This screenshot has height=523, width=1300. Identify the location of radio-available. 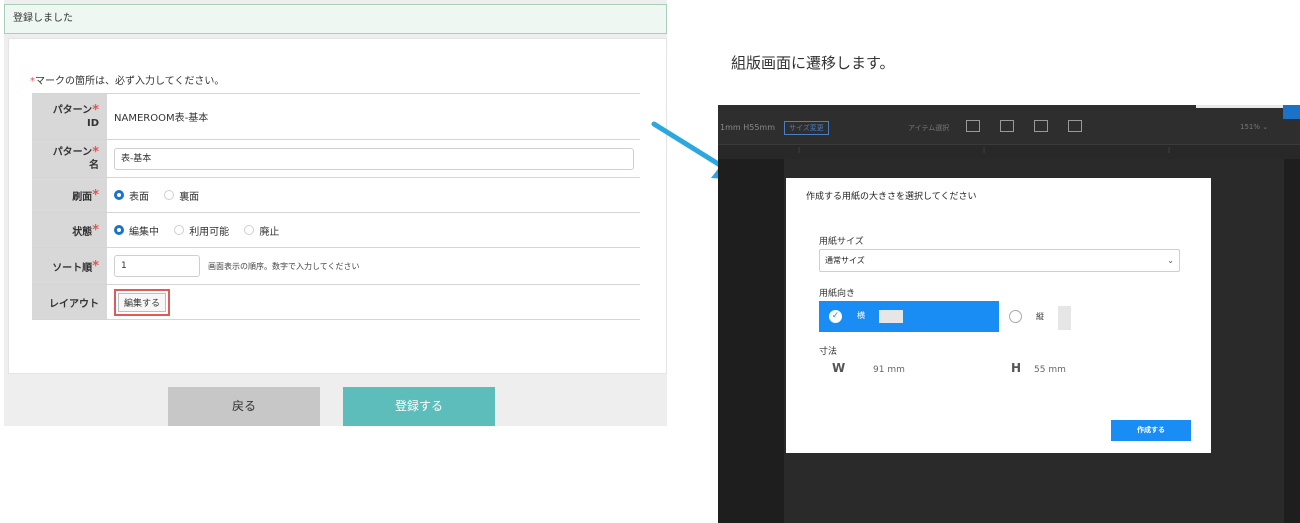
(179, 230).